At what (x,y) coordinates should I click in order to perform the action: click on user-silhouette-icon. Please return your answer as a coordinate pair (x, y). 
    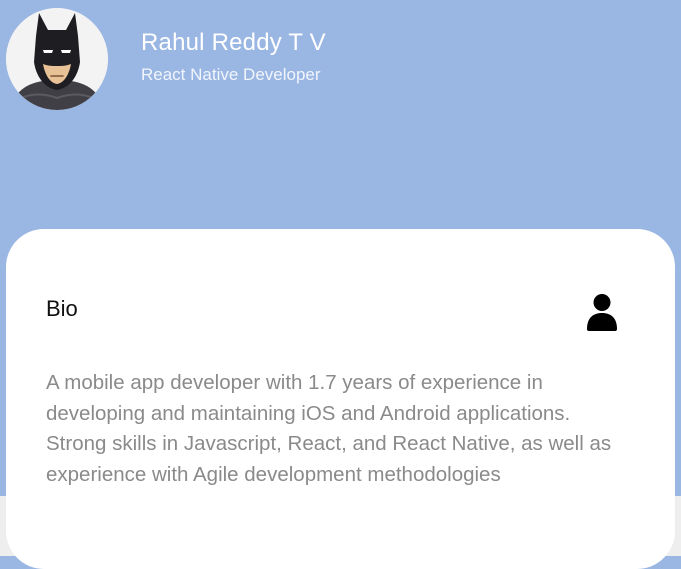
    Looking at the image, I should click on (602, 312).